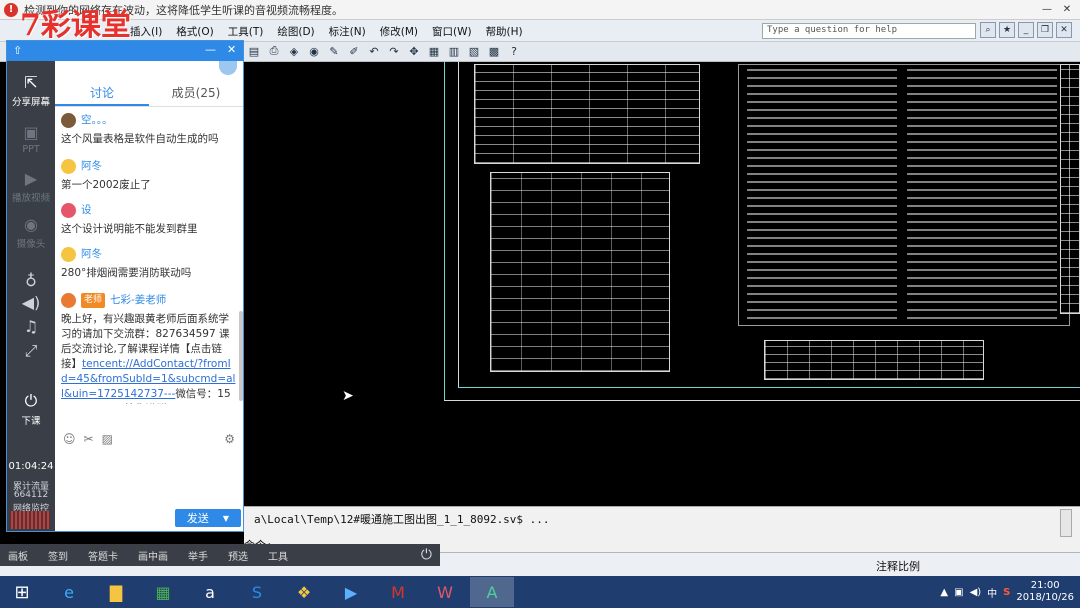 The width and height of the screenshot is (1080, 608). What do you see at coordinates (93, 300) in the screenshot?
I see `teacher-badge: 老师` at bounding box center [93, 300].